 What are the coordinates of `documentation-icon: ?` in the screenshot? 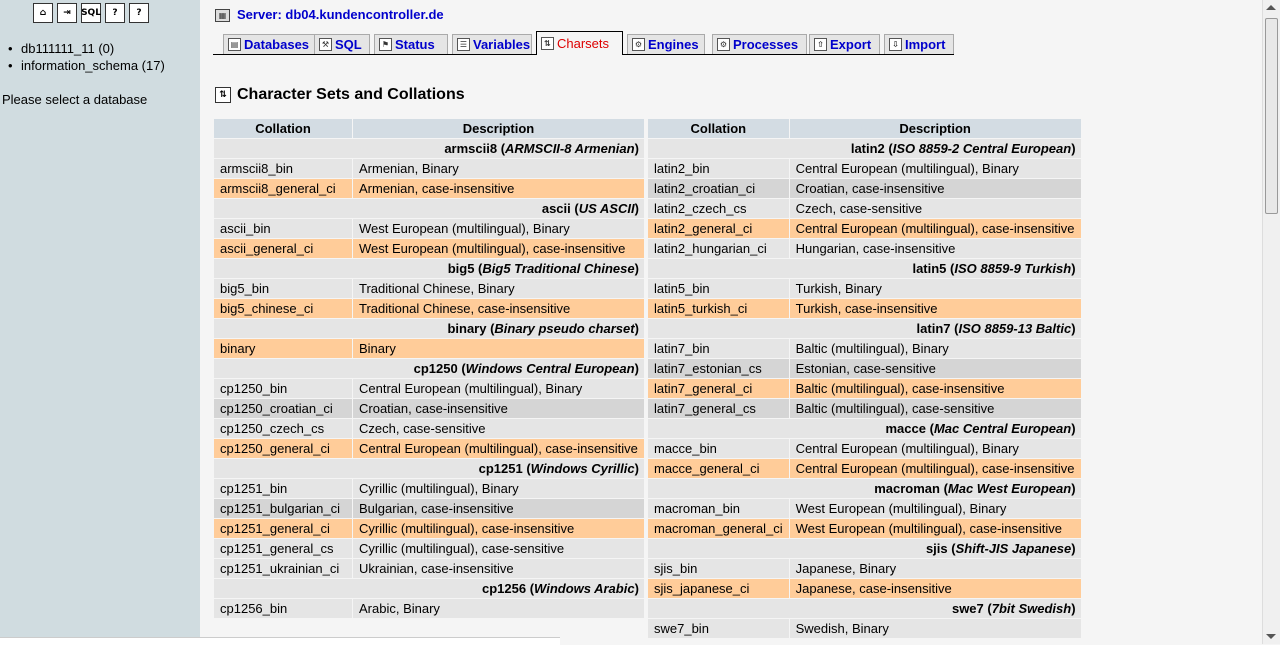 It's located at (115, 12).